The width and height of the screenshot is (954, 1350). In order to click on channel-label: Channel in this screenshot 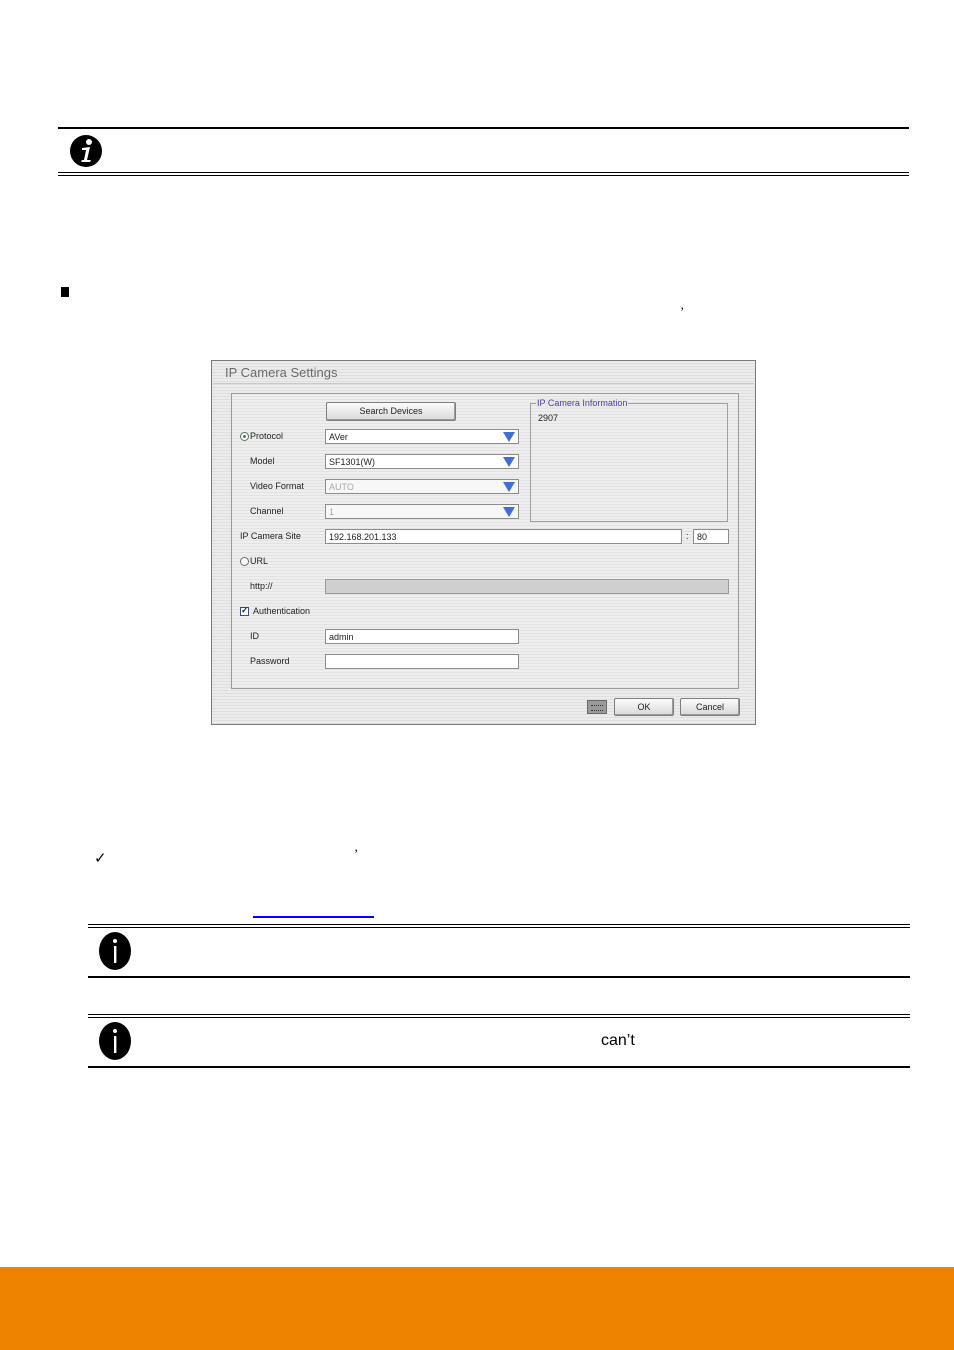, I will do `click(267, 511)`.